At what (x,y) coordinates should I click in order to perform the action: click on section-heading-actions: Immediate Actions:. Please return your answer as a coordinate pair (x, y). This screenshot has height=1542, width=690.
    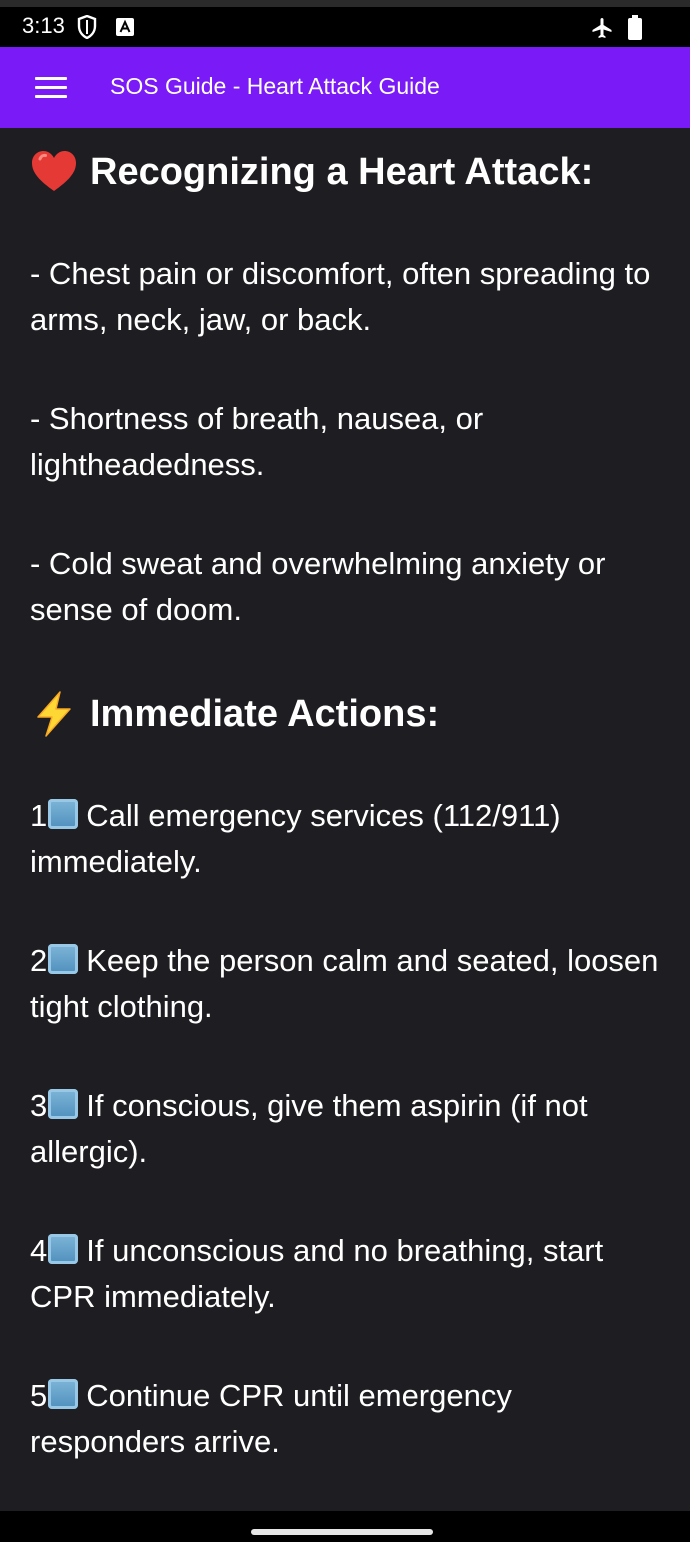
    Looking at the image, I should click on (345, 714).